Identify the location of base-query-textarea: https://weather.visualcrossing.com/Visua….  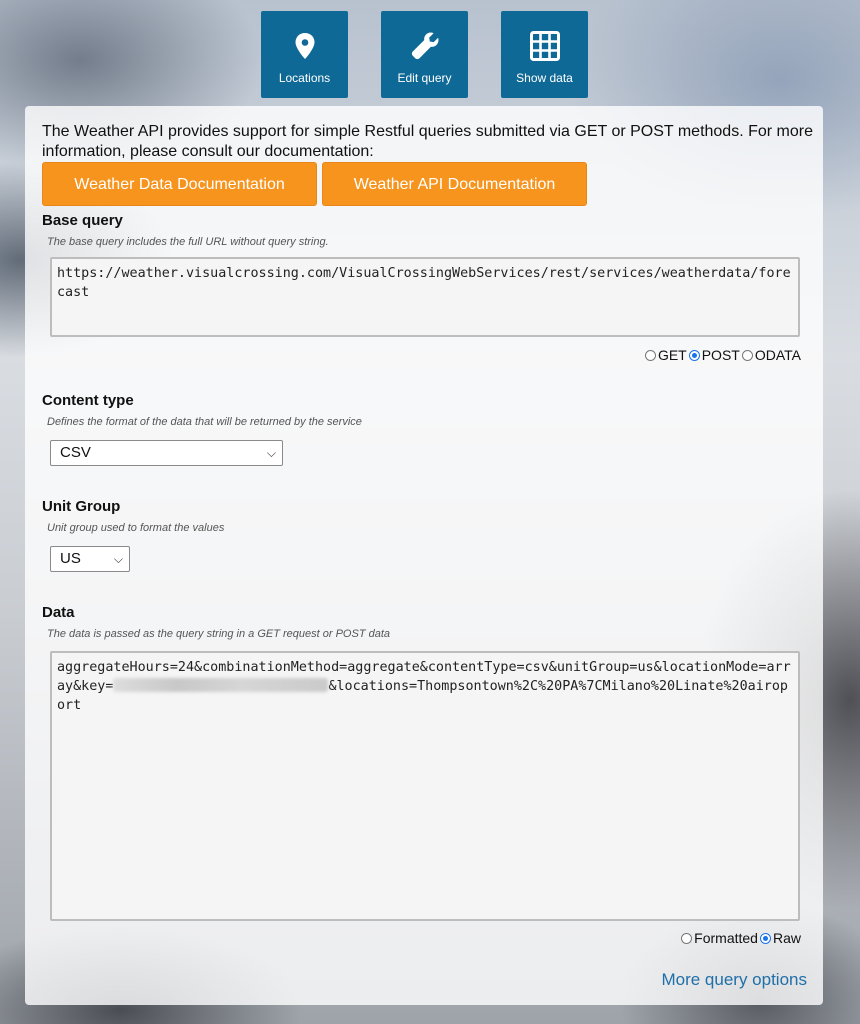
(425, 297).